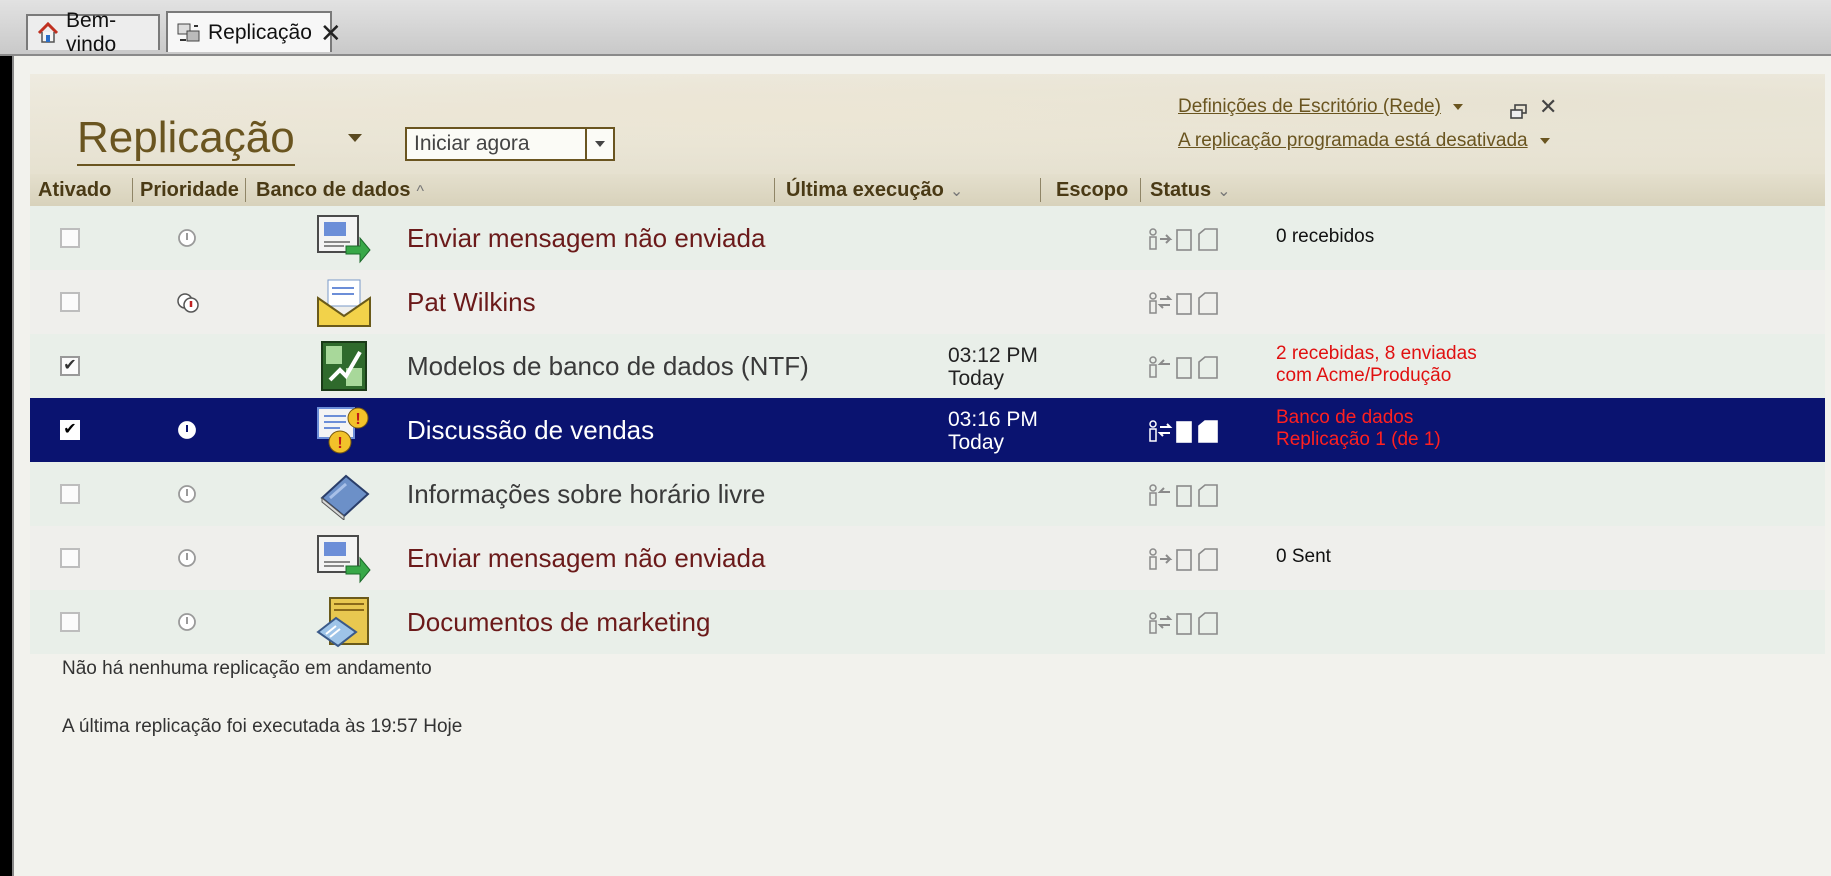 Image resolution: width=1831 pixels, height=876 pixels. What do you see at coordinates (599, 144) in the screenshot?
I see `start-now-dropdown` at bounding box center [599, 144].